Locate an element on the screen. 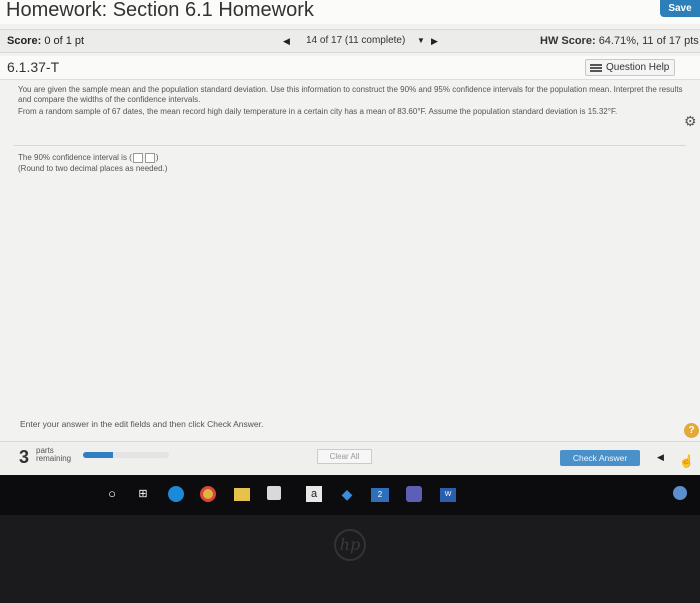 The image size is (700, 603). weather-icon is located at coordinates (680, 493).